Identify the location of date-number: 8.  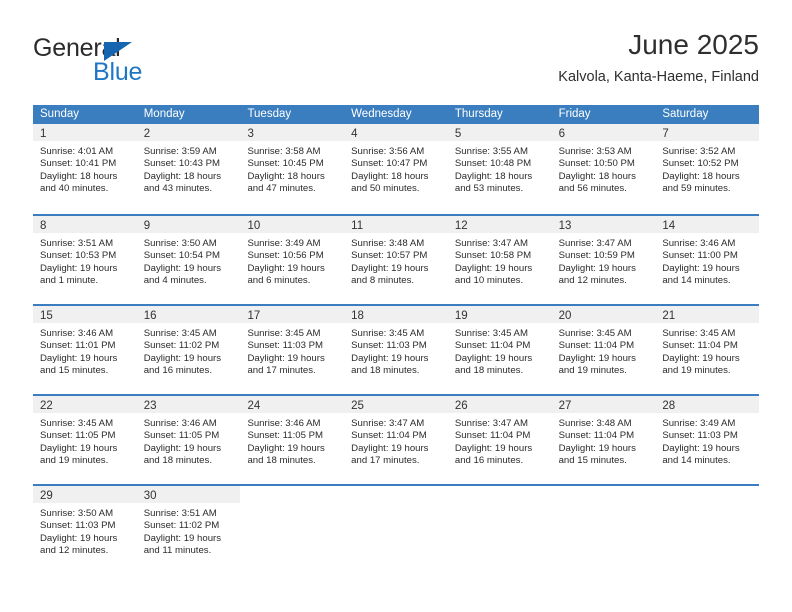
(43, 226).